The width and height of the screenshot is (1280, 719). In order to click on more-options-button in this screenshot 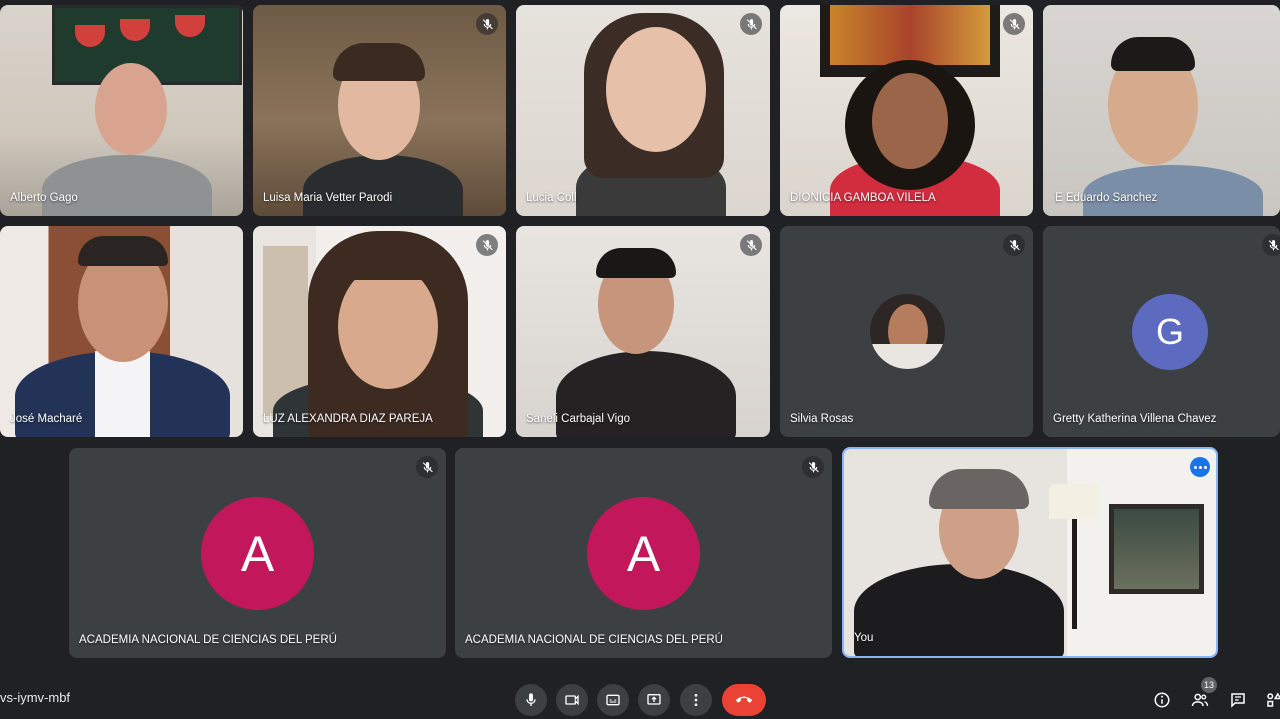, I will do `click(696, 700)`.